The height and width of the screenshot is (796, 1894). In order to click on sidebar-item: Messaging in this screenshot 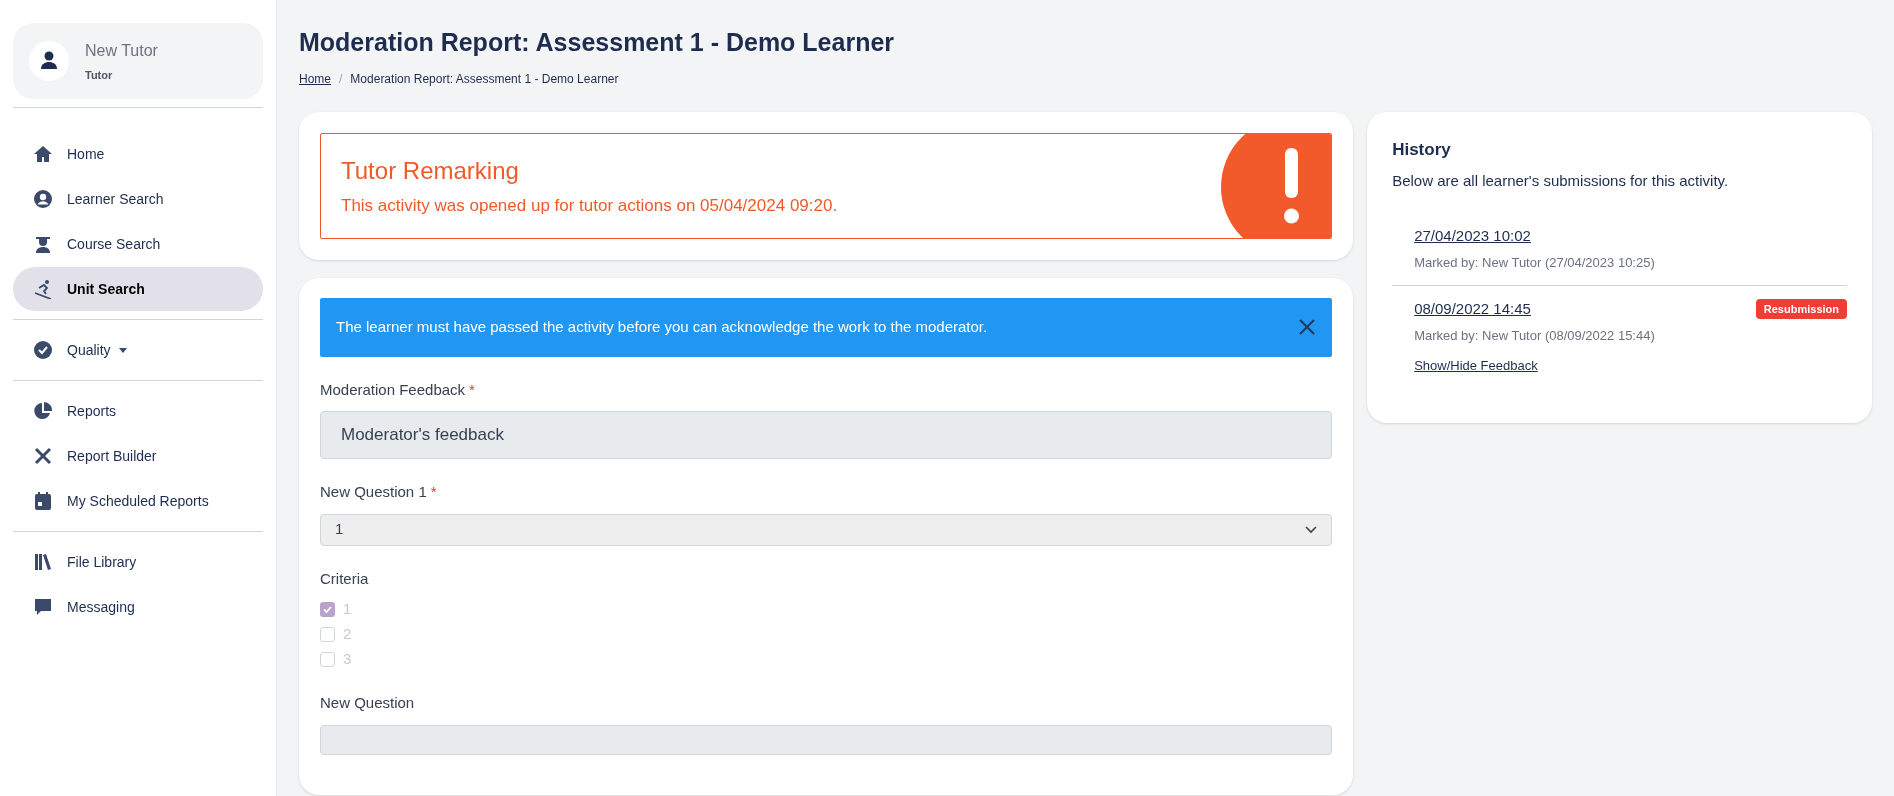, I will do `click(138, 607)`.